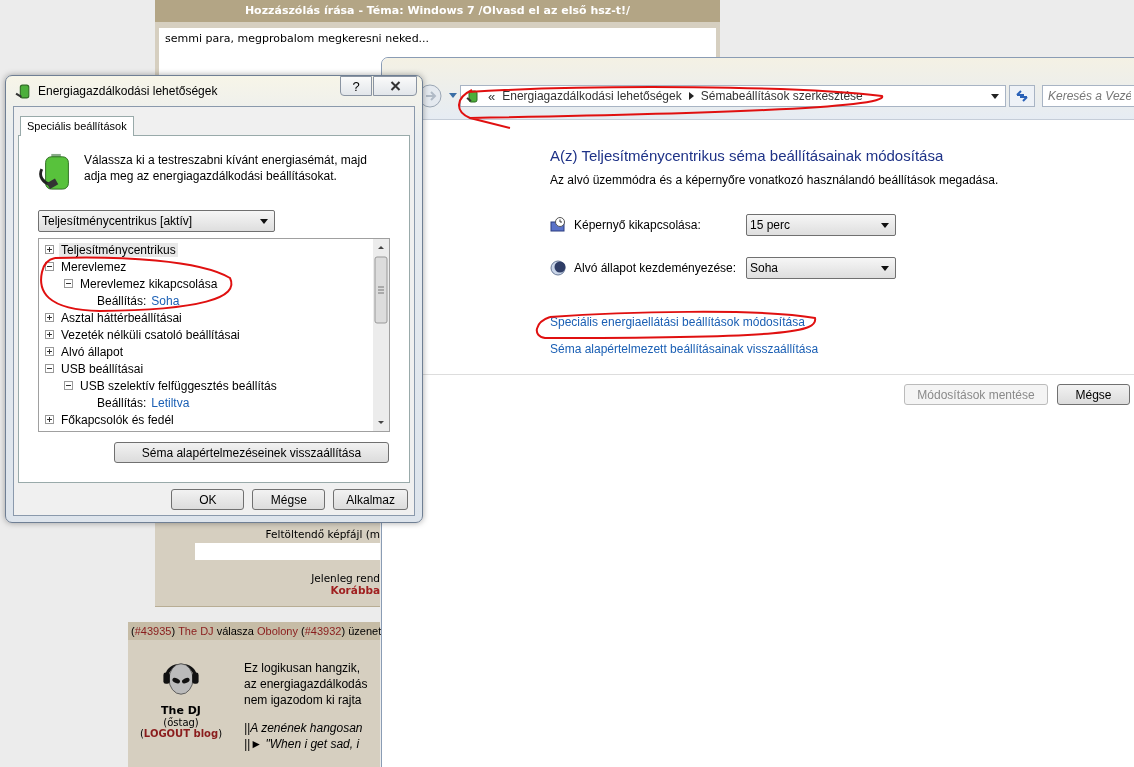 Image resolution: width=1134 pixels, height=767 pixels. Describe the element at coordinates (361, 631) in the screenshot. I see `header-text: ) üzenet` at that location.